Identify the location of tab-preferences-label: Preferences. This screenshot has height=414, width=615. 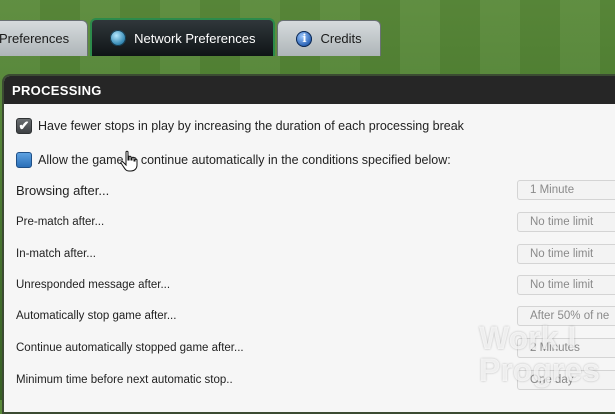
(35, 38).